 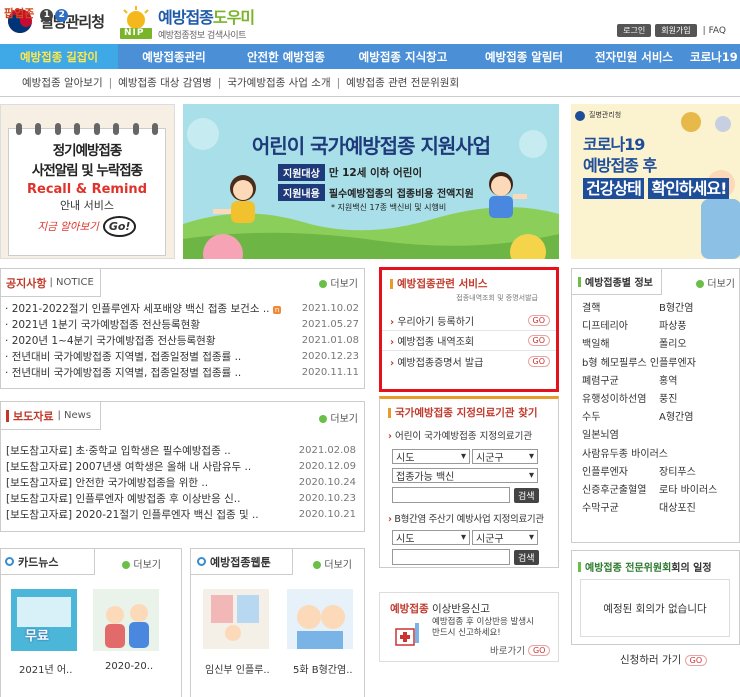 I want to click on hospital-search-button-2: 검색, so click(x=526, y=557).